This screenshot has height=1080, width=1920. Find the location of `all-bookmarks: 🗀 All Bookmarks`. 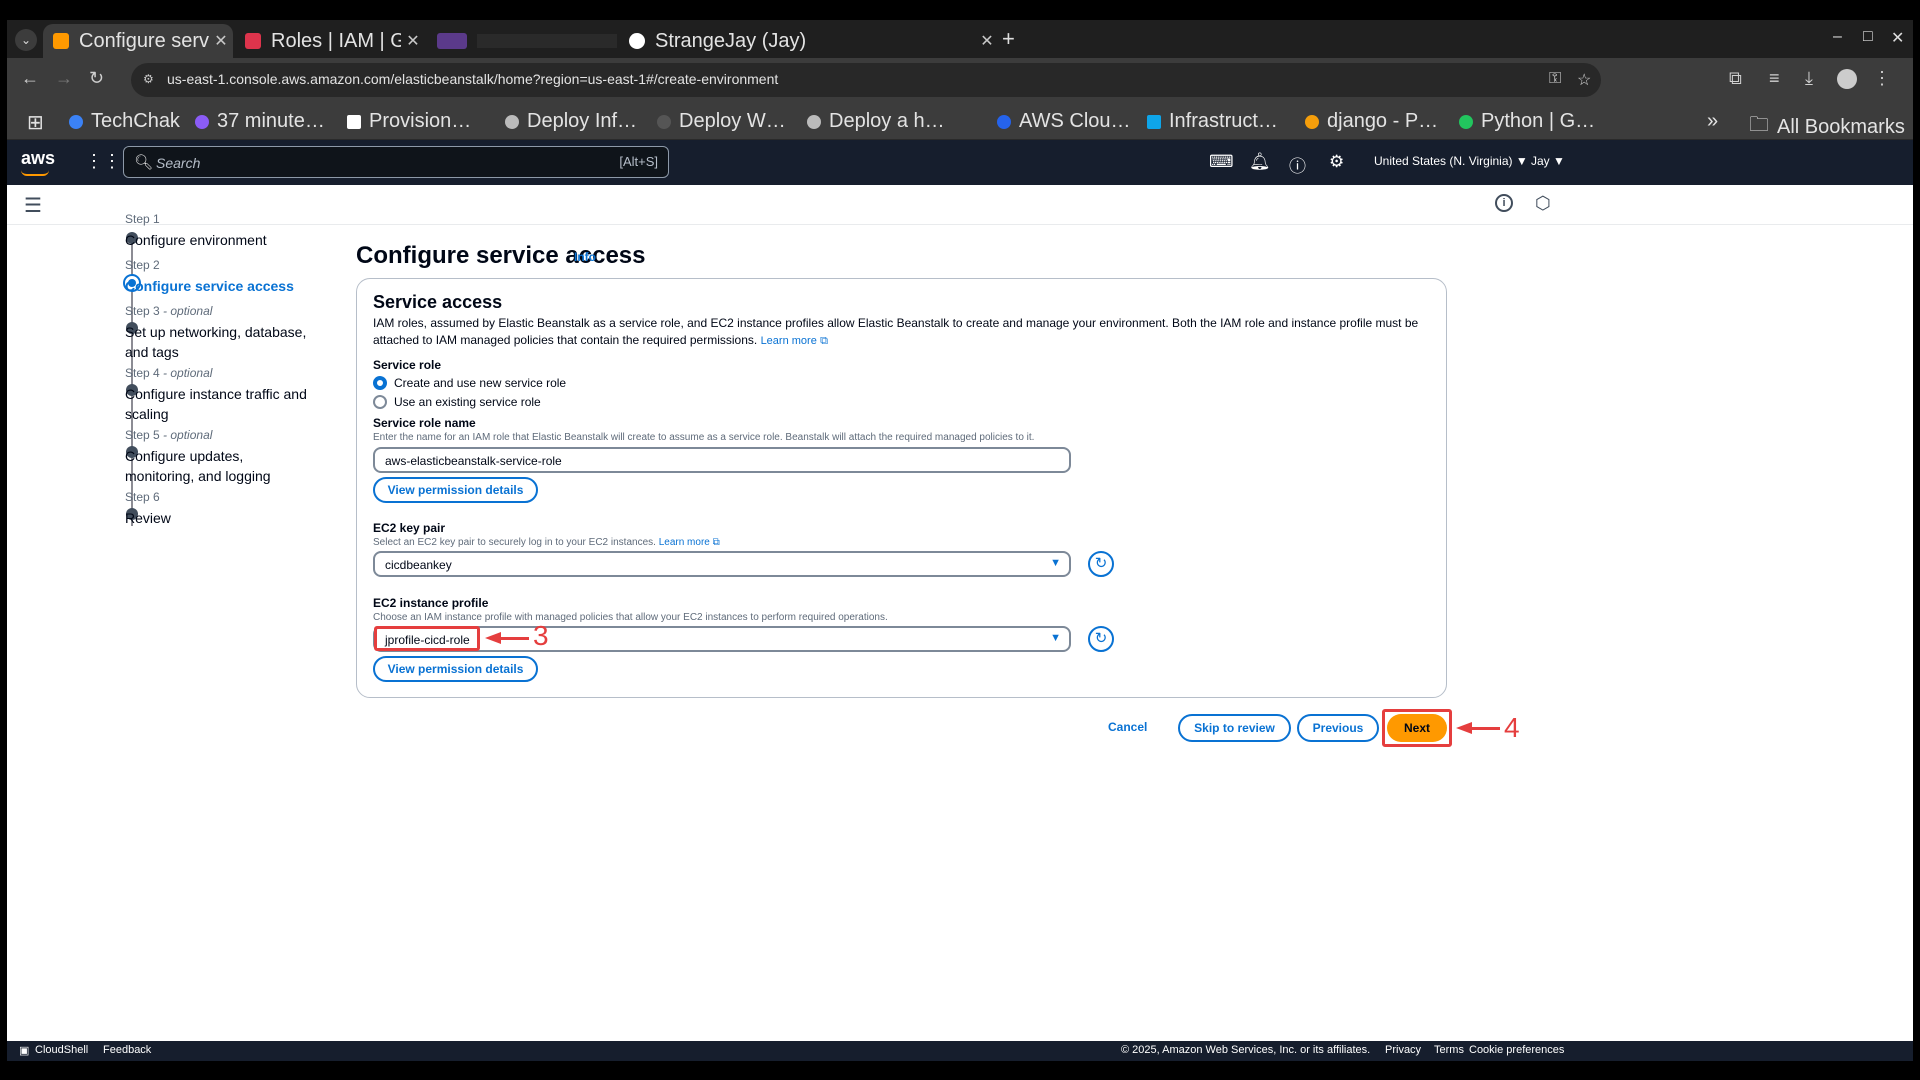

all-bookmarks: 🗀 All Bookmarks is located at coordinates (1827, 127).